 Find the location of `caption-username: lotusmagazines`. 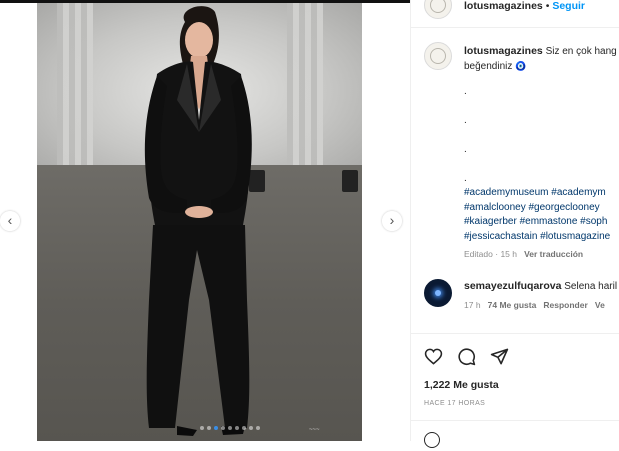

caption-username: lotusmagazines is located at coordinates (503, 51).